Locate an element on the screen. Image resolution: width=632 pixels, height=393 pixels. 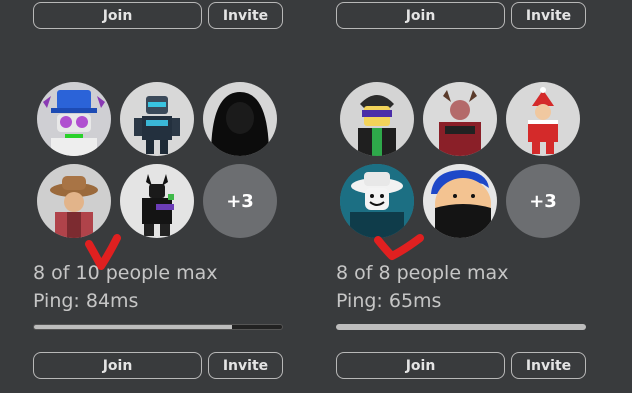
red-annotation-check is located at coordinates (399, 247).